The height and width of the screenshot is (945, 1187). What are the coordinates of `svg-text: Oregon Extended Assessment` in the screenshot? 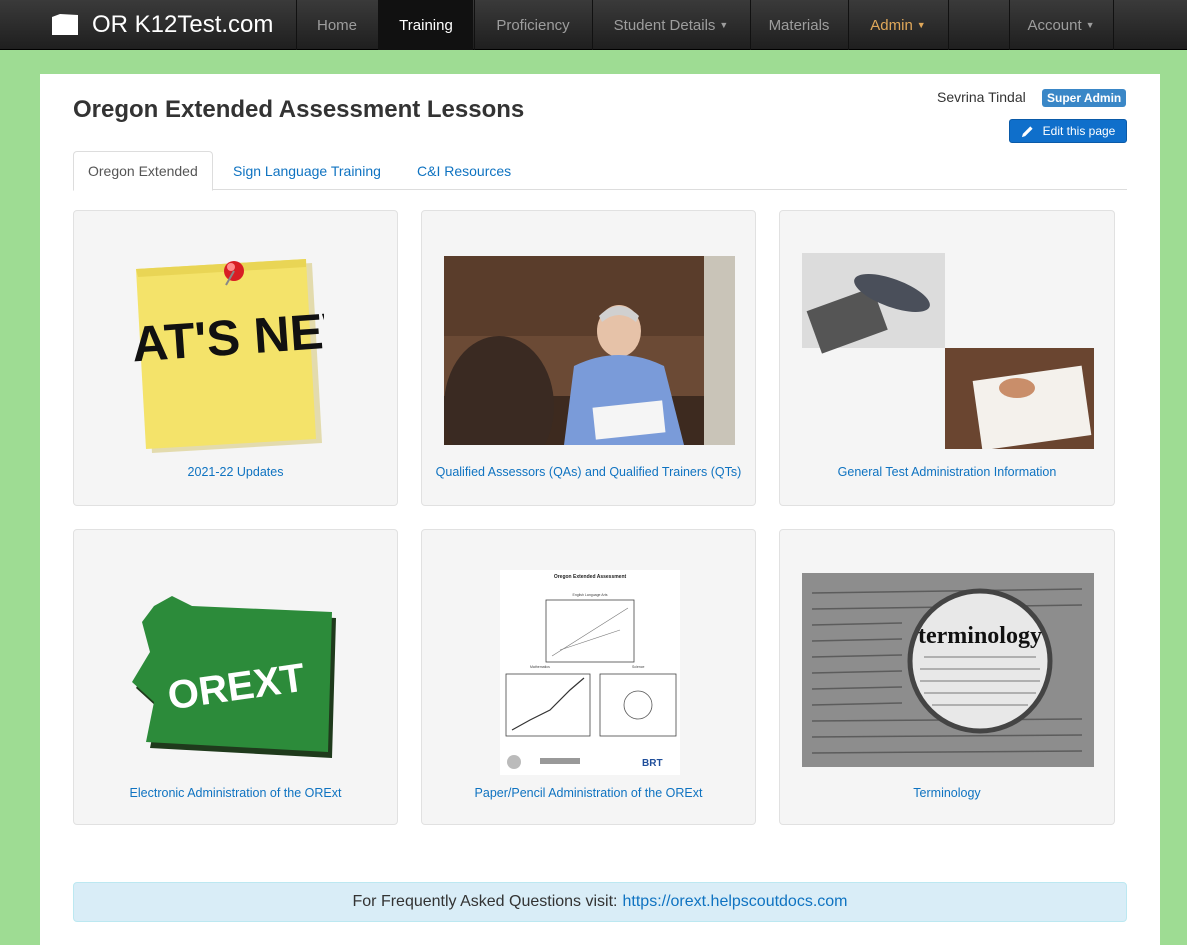 It's located at (590, 577).